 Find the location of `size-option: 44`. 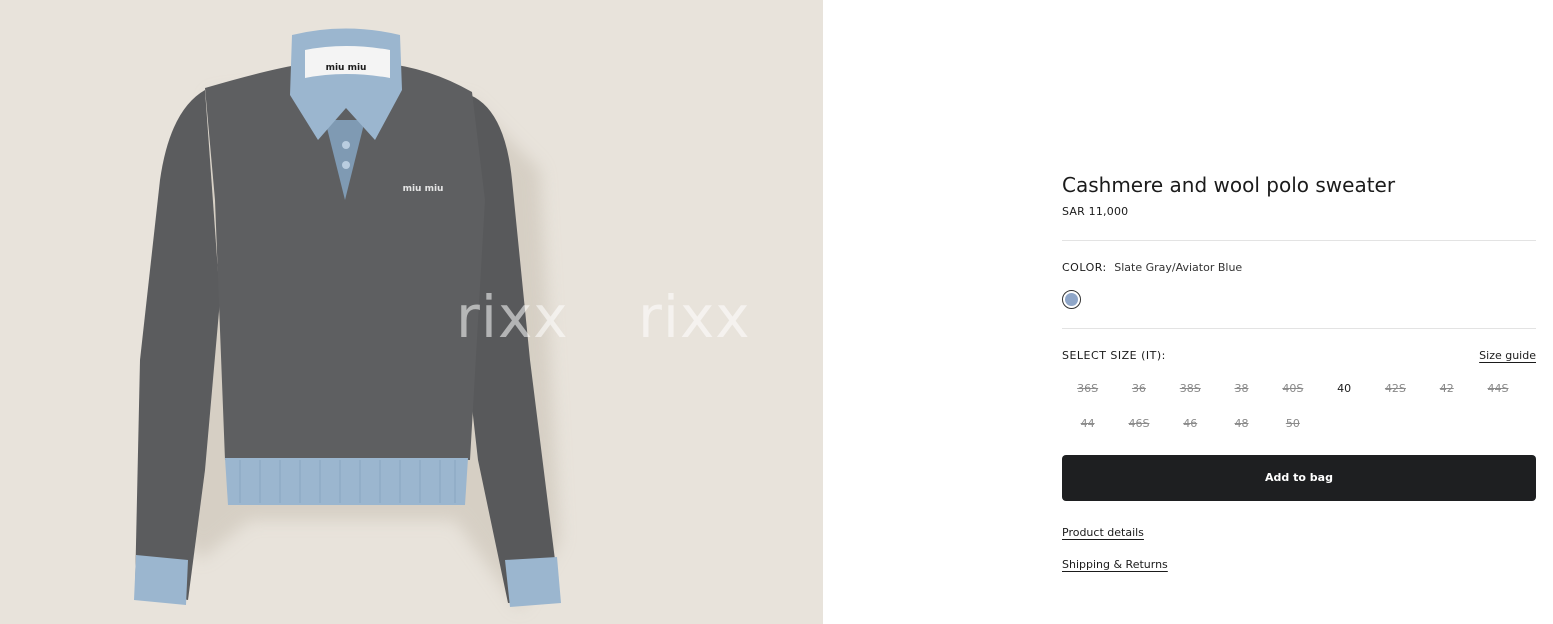

size-option: 44 is located at coordinates (1087, 423).